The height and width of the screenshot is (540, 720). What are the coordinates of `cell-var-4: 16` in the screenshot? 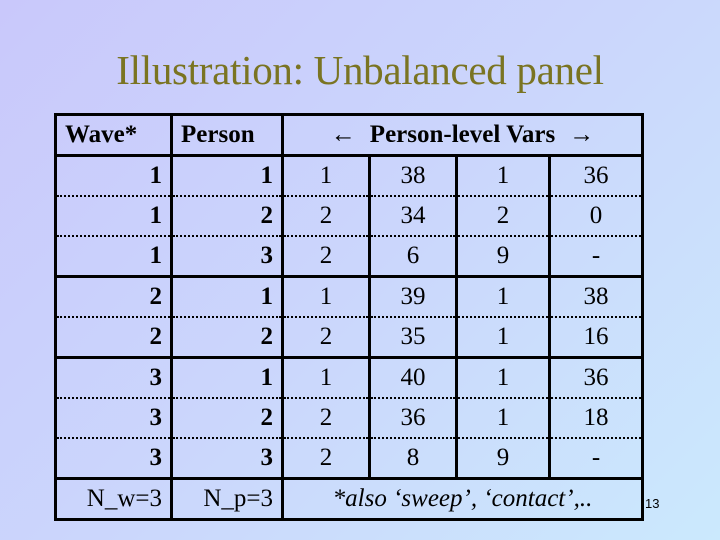 It's located at (596, 338).